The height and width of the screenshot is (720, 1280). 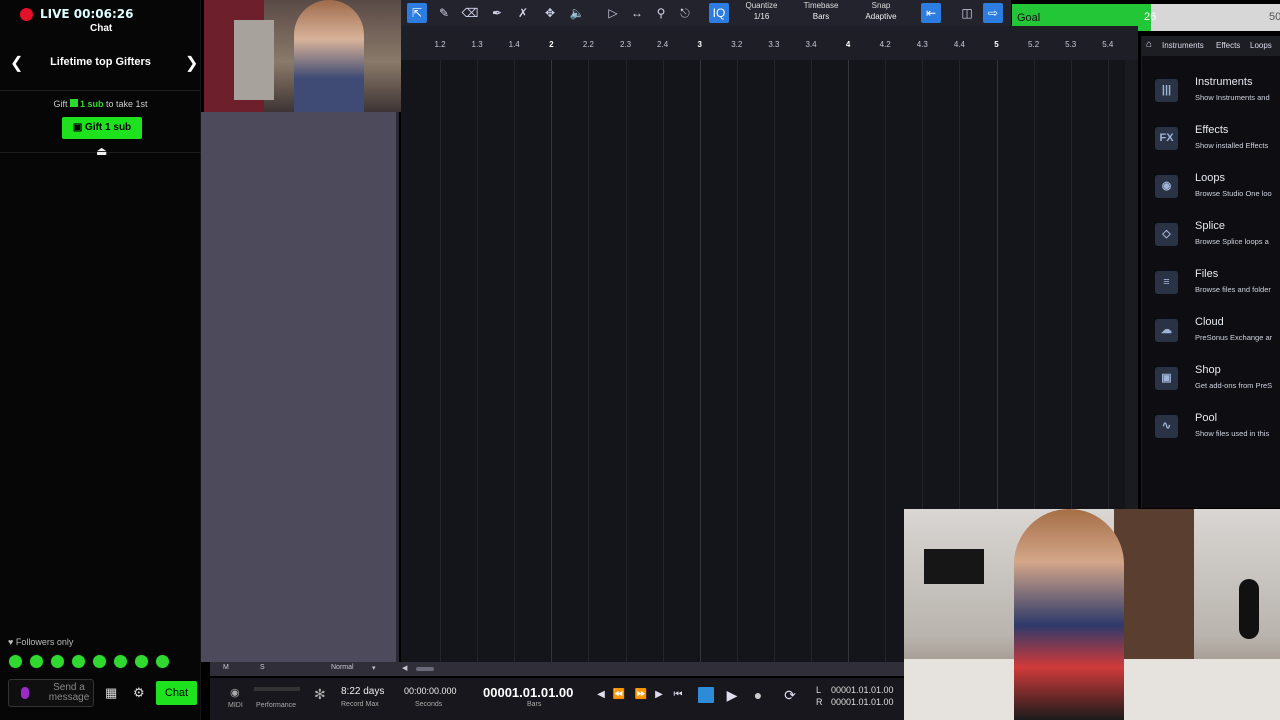 I want to click on tab-effects: Effects, so click(x=1228, y=45).